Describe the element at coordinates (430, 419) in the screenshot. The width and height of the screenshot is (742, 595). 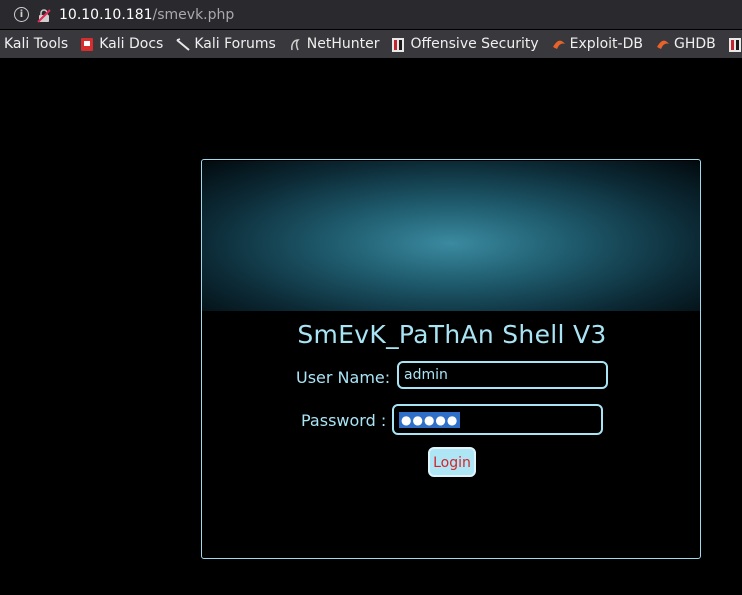
I see `password-masked-value: ●●●●●` at that location.